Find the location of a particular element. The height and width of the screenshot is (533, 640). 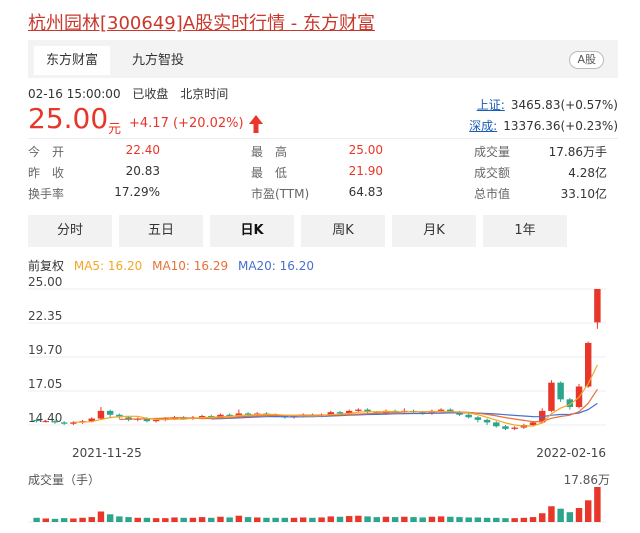

period-button-5: 1年 is located at coordinates (525, 231).